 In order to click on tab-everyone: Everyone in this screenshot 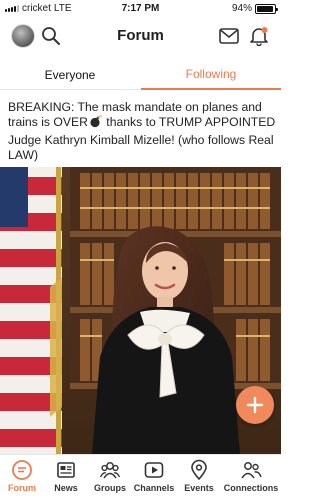, I will do `click(70, 75)`.